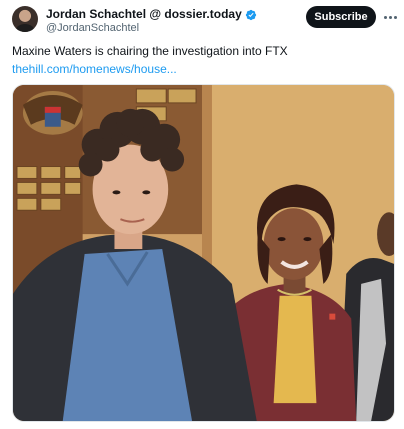 Image resolution: width=404 pixels, height=429 pixels. What do you see at coordinates (390, 17) in the screenshot?
I see `more-options-icon` at bounding box center [390, 17].